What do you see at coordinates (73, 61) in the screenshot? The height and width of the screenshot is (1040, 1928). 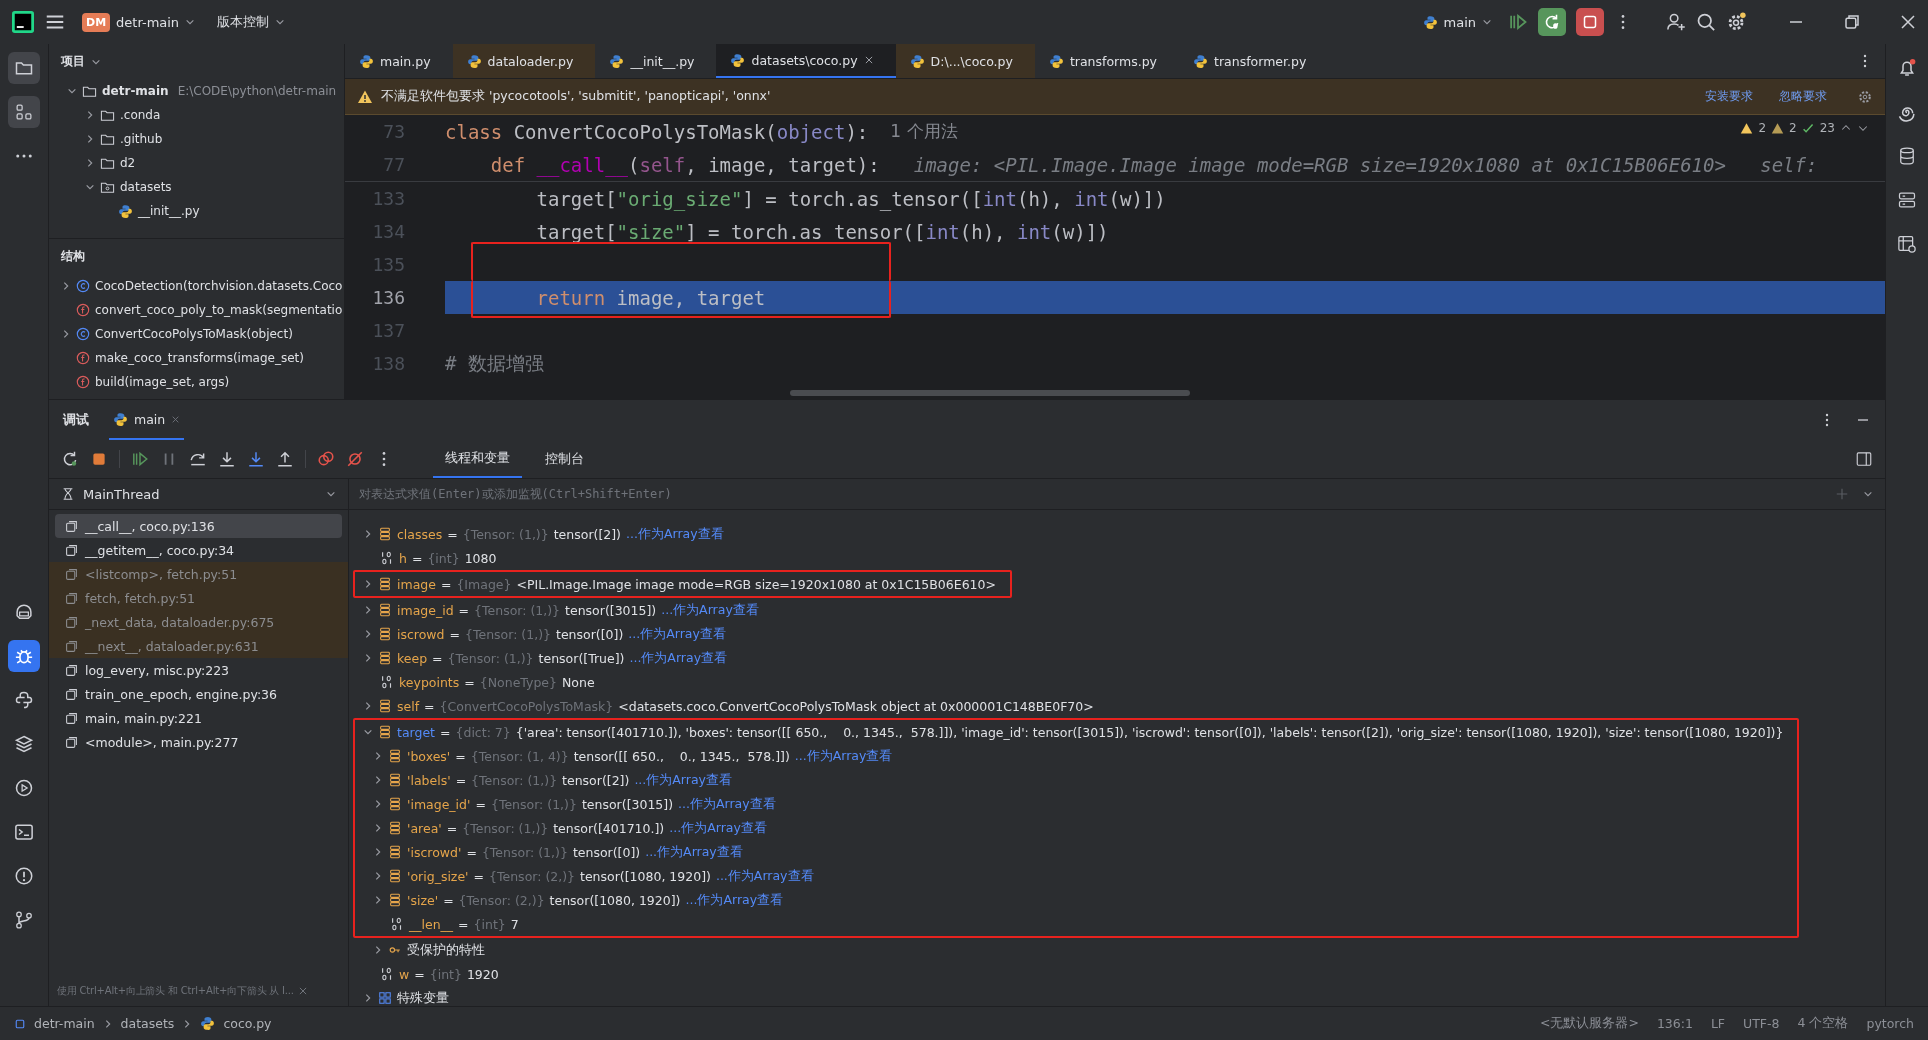 I see `panel-title: 项目` at bounding box center [73, 61].